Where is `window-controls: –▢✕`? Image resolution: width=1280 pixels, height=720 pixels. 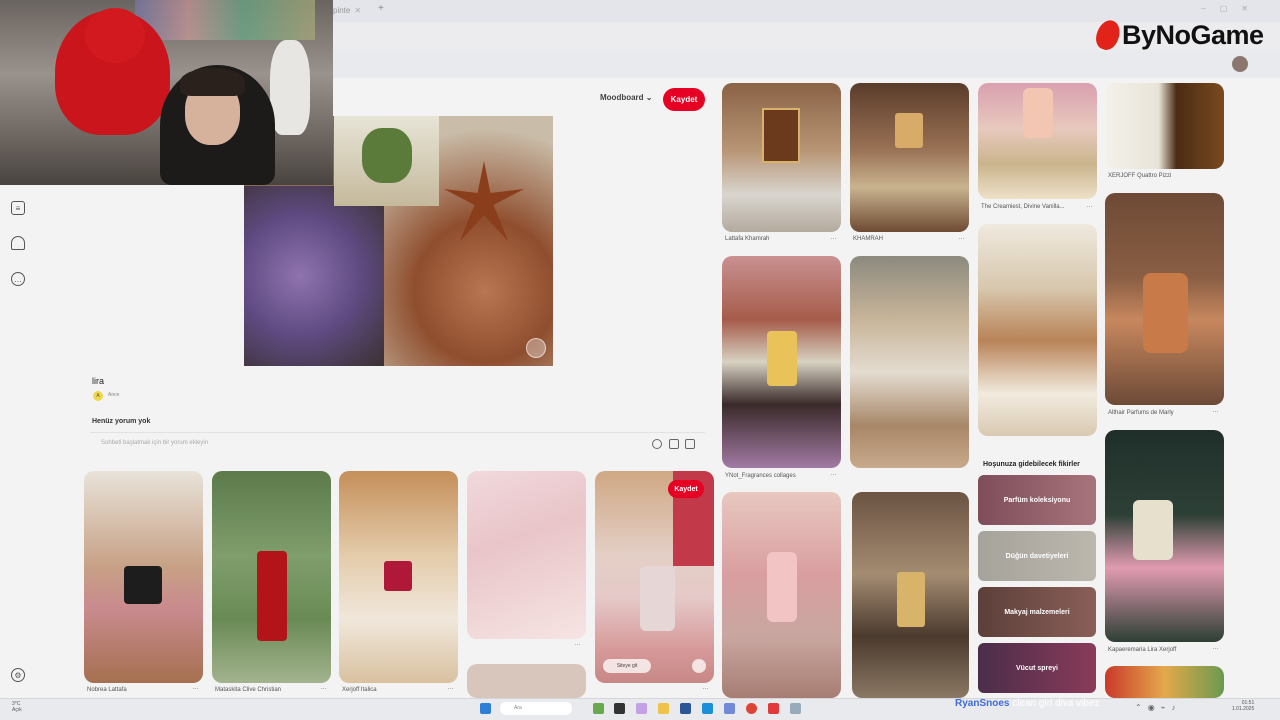
window-controls: –▢✕ is located at coordinates (1231, 8).